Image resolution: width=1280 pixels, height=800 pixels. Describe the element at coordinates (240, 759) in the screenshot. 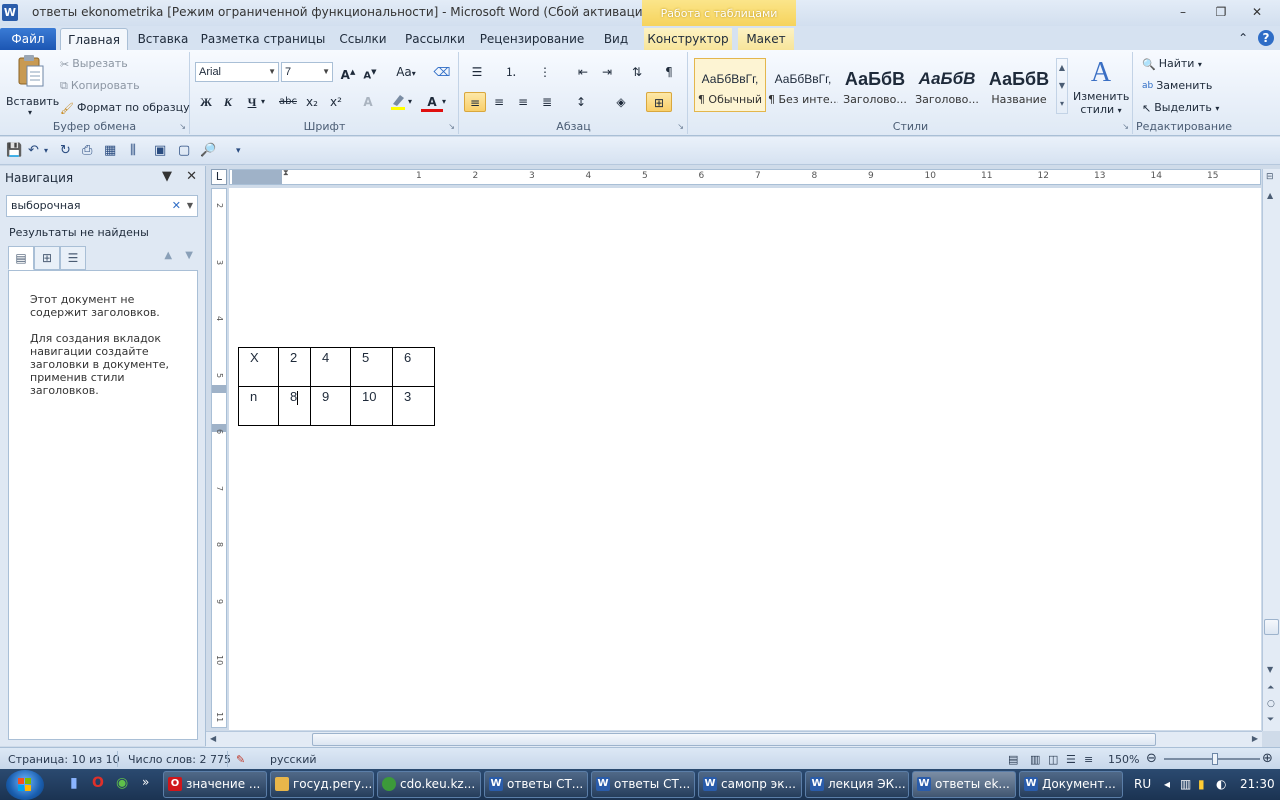

I see `proofing-icon: ✎` at that location.